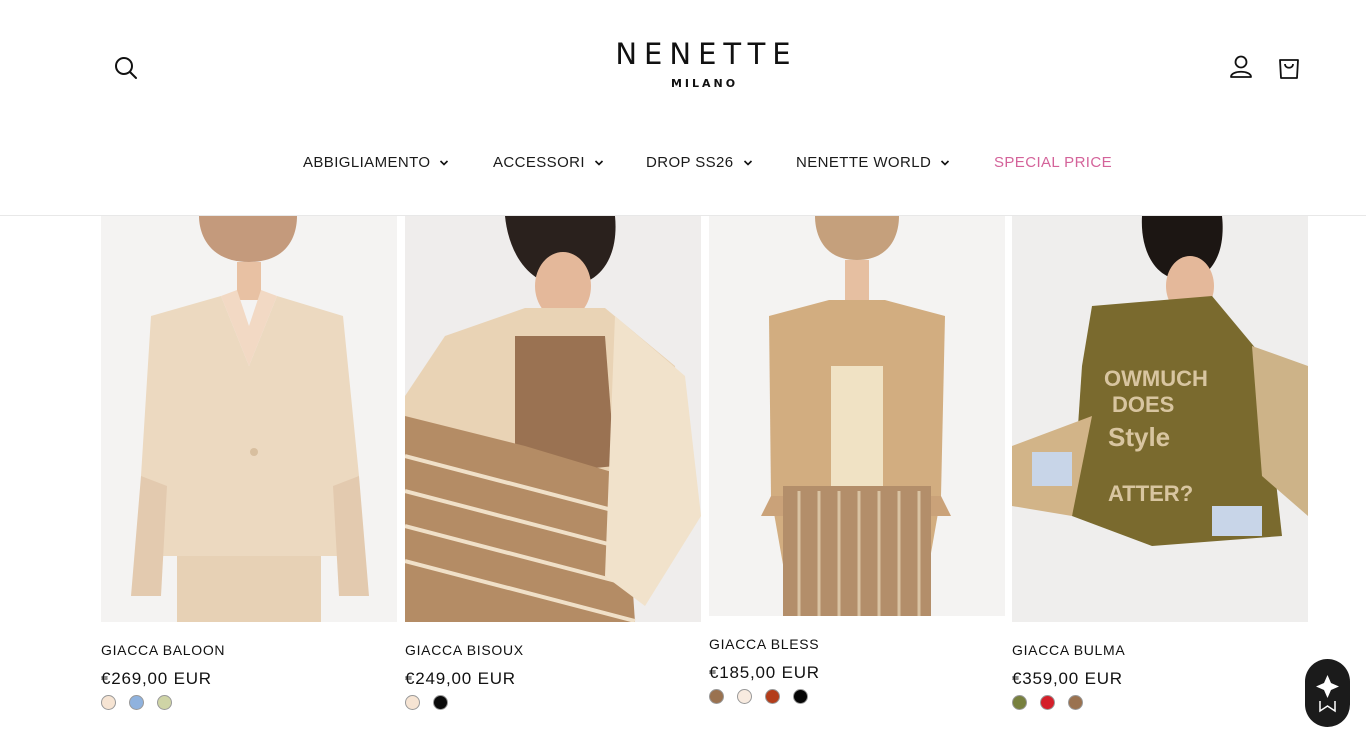 This screenshot has width=1366, height=743. Describe the element at coordinates (1156, 378) in the screenshot. I see `svg-text: OWMUCH` at that location.